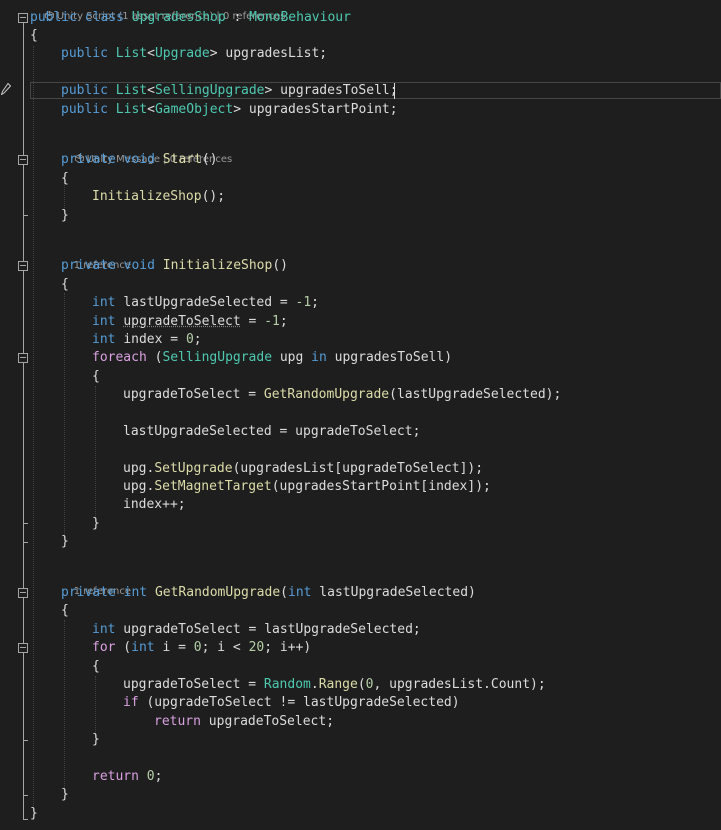 The image size is (721, 830). What do you see at coordinates (198, 302) in the screenshot?
I see `identifier: lastUpgradeSelected` at bounding box center [198, 302].